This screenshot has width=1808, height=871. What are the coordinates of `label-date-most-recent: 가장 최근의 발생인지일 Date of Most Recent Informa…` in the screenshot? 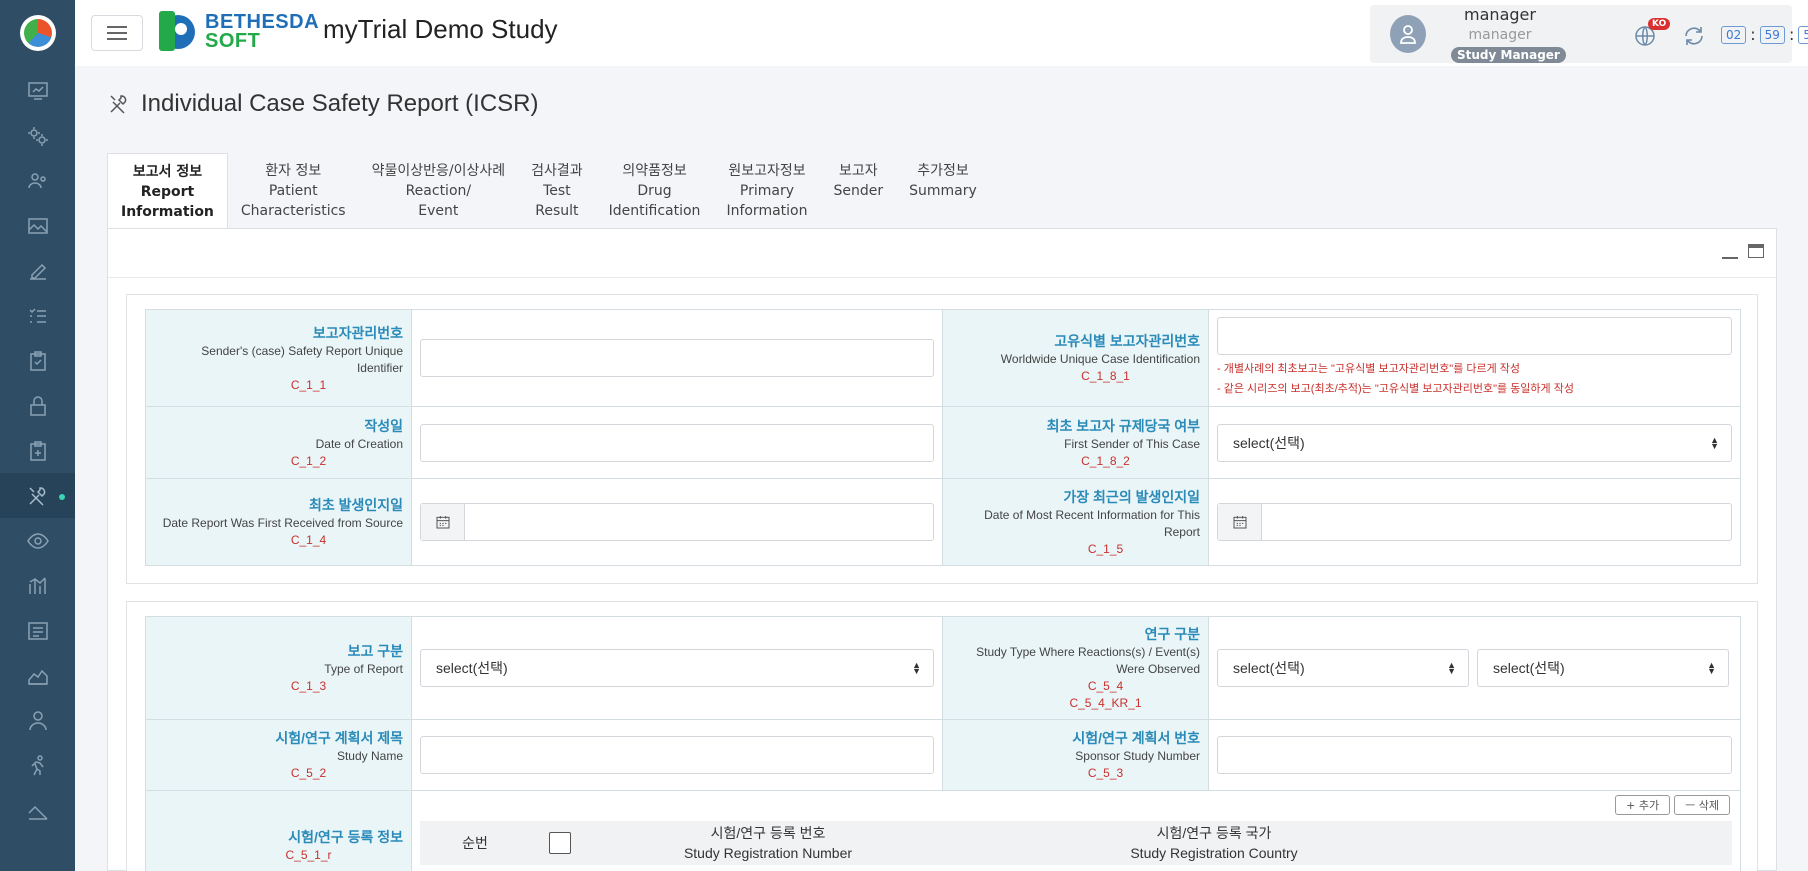 It's located at (1075, 522).